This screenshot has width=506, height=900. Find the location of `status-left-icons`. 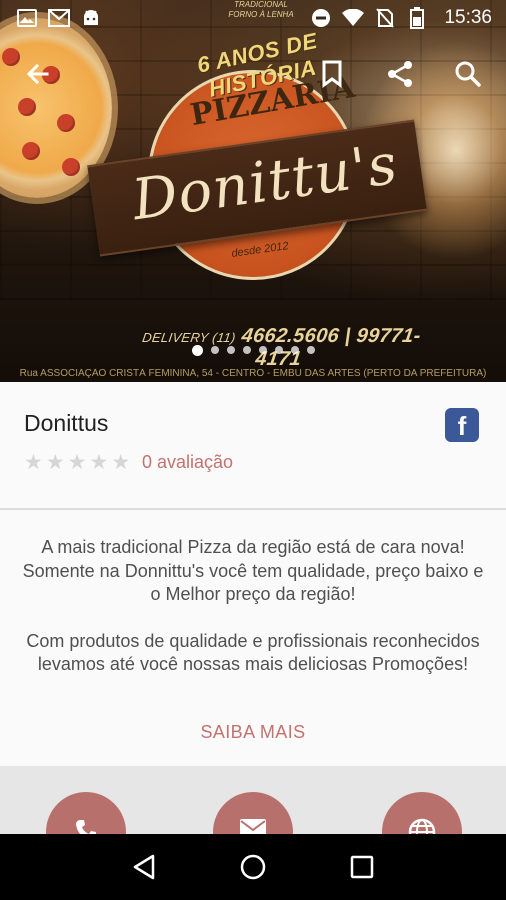

status-left-icons is located at coordinates (59, 18).